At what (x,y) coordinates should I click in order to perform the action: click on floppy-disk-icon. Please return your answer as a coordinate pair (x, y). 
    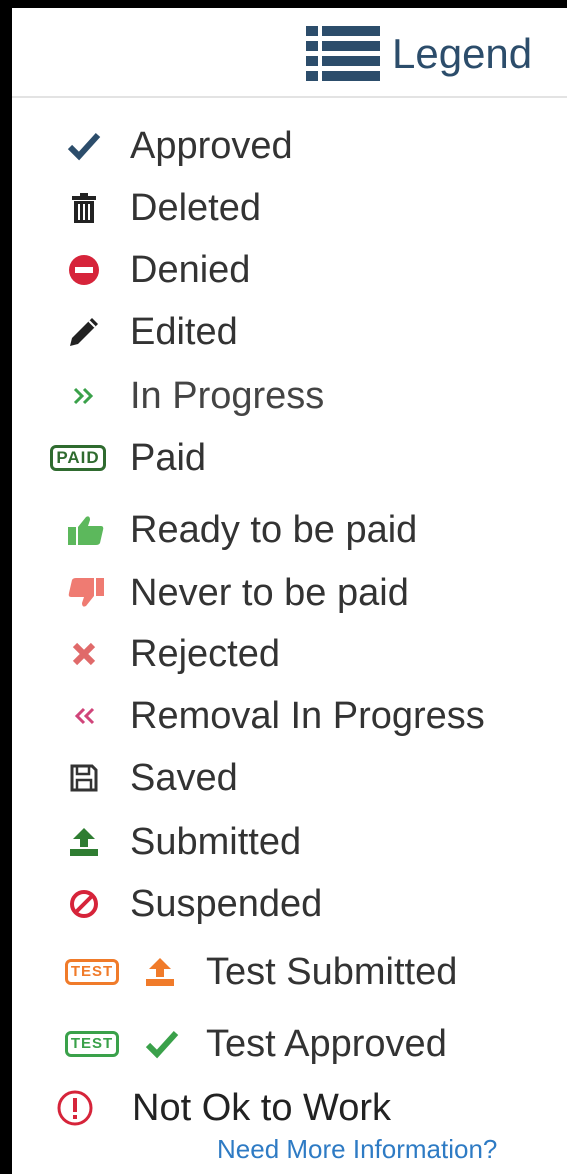
    Looking at the image, I should click on (84, 778).